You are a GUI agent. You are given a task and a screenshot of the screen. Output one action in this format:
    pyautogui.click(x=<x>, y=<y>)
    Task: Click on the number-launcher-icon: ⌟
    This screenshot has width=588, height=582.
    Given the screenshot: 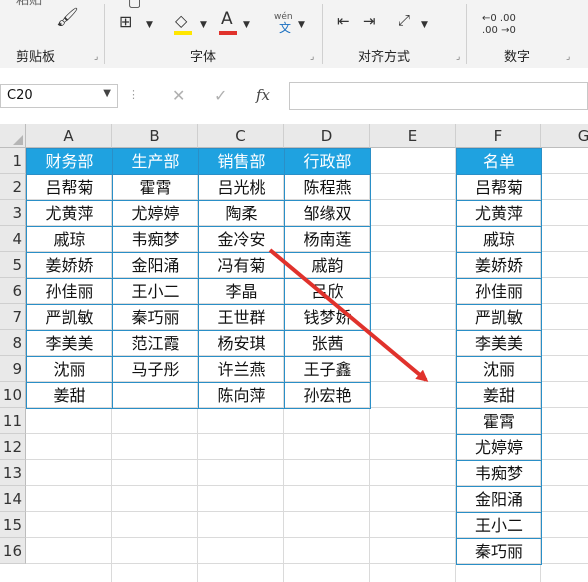 What is the action you would take?
    pyautogui.click(x=568, y=57)
    